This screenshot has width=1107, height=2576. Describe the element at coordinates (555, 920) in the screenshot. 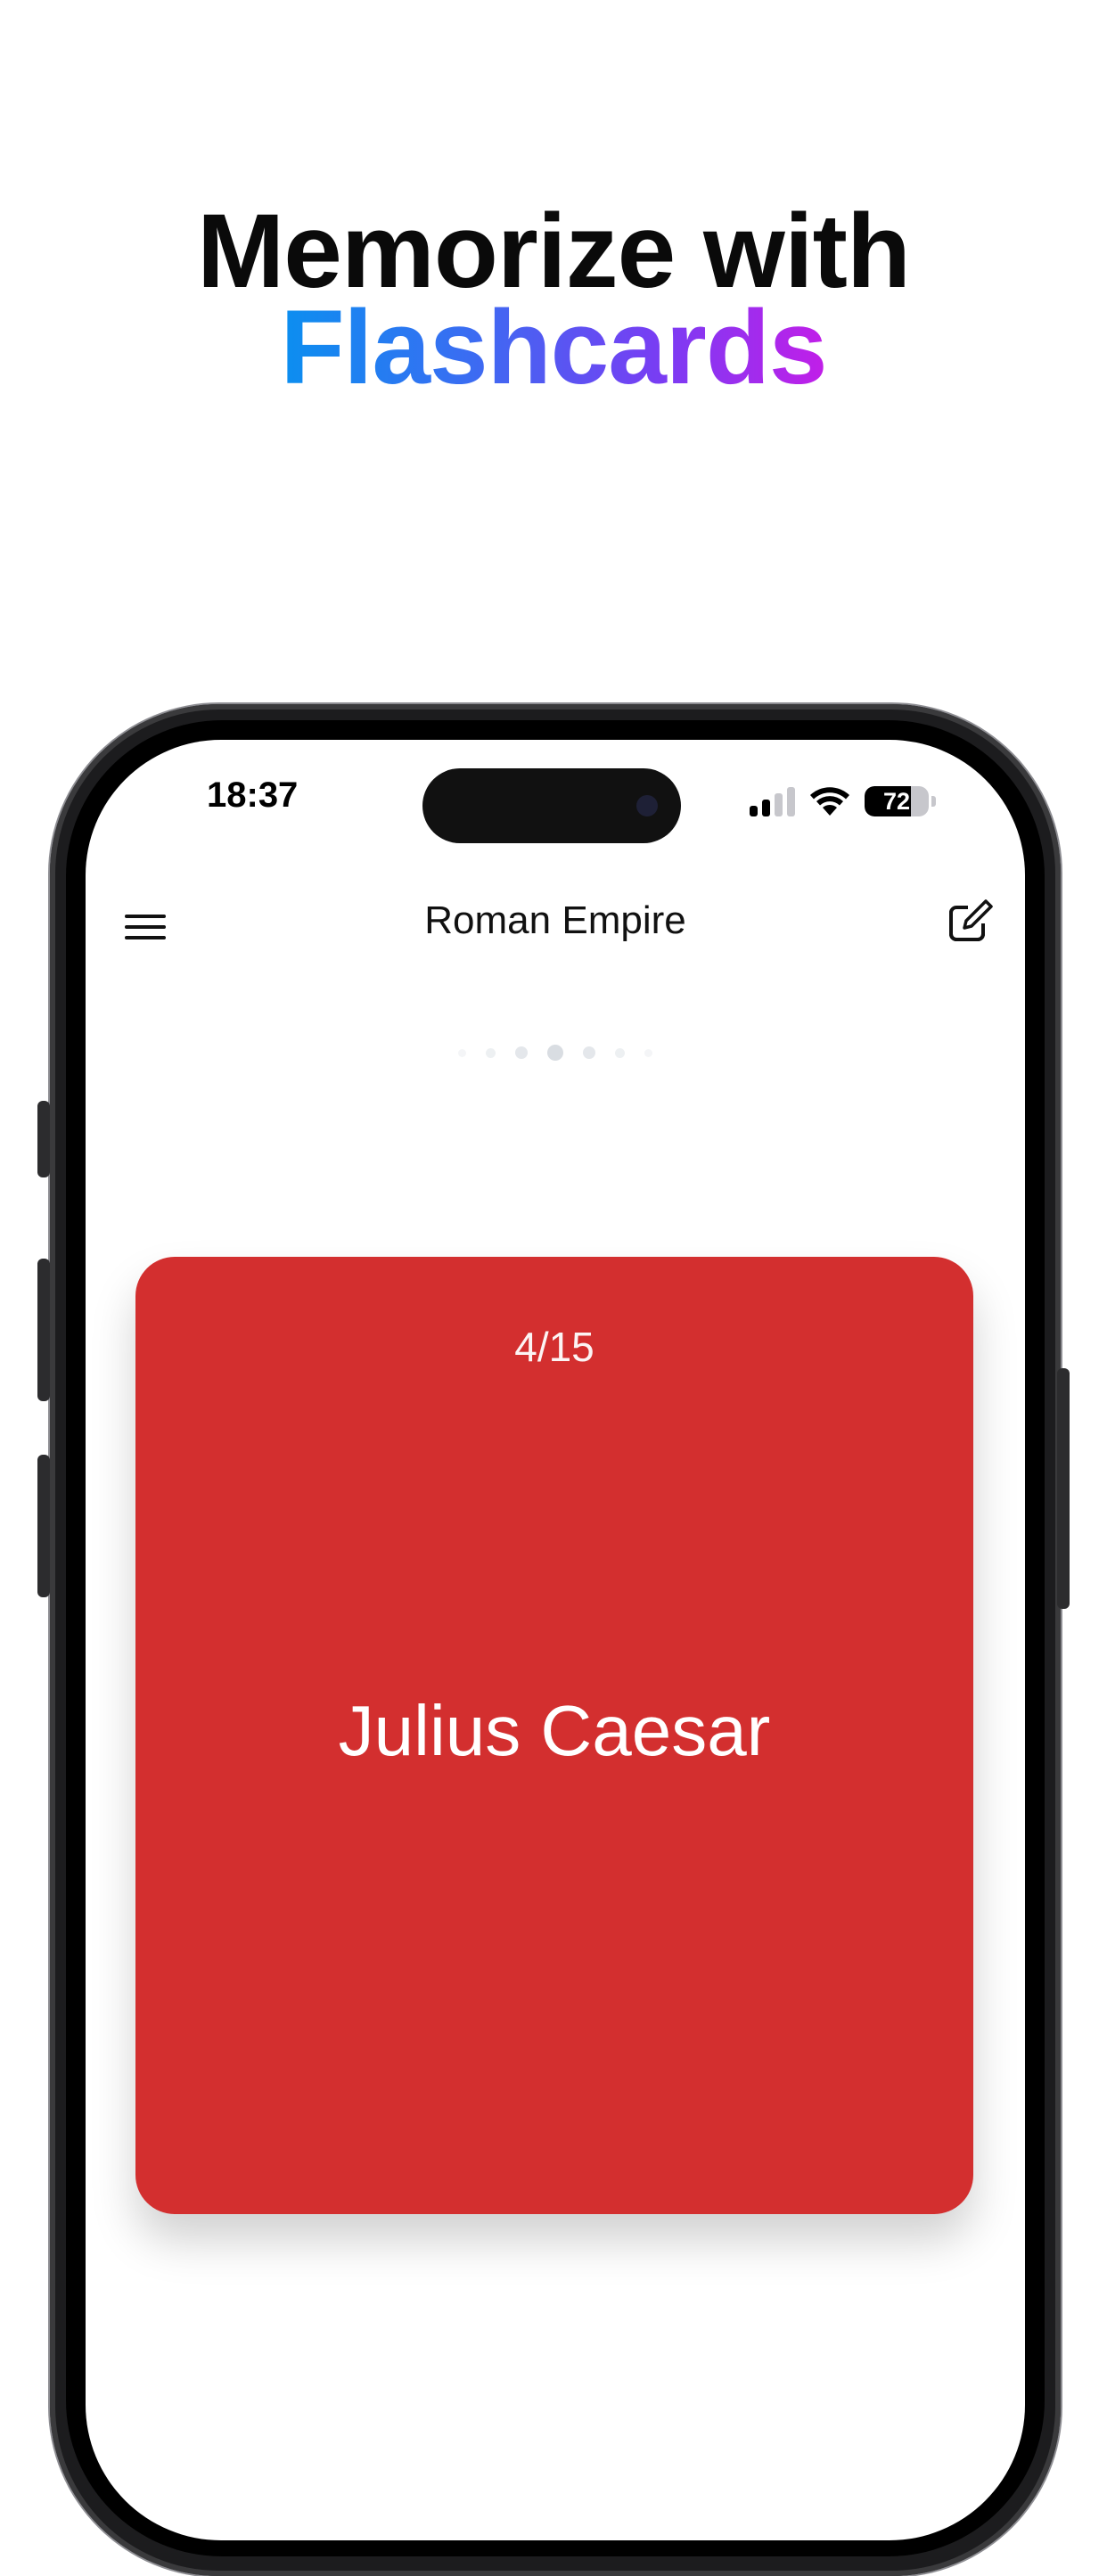

I see `deck-title: Roman Empire` at that location.